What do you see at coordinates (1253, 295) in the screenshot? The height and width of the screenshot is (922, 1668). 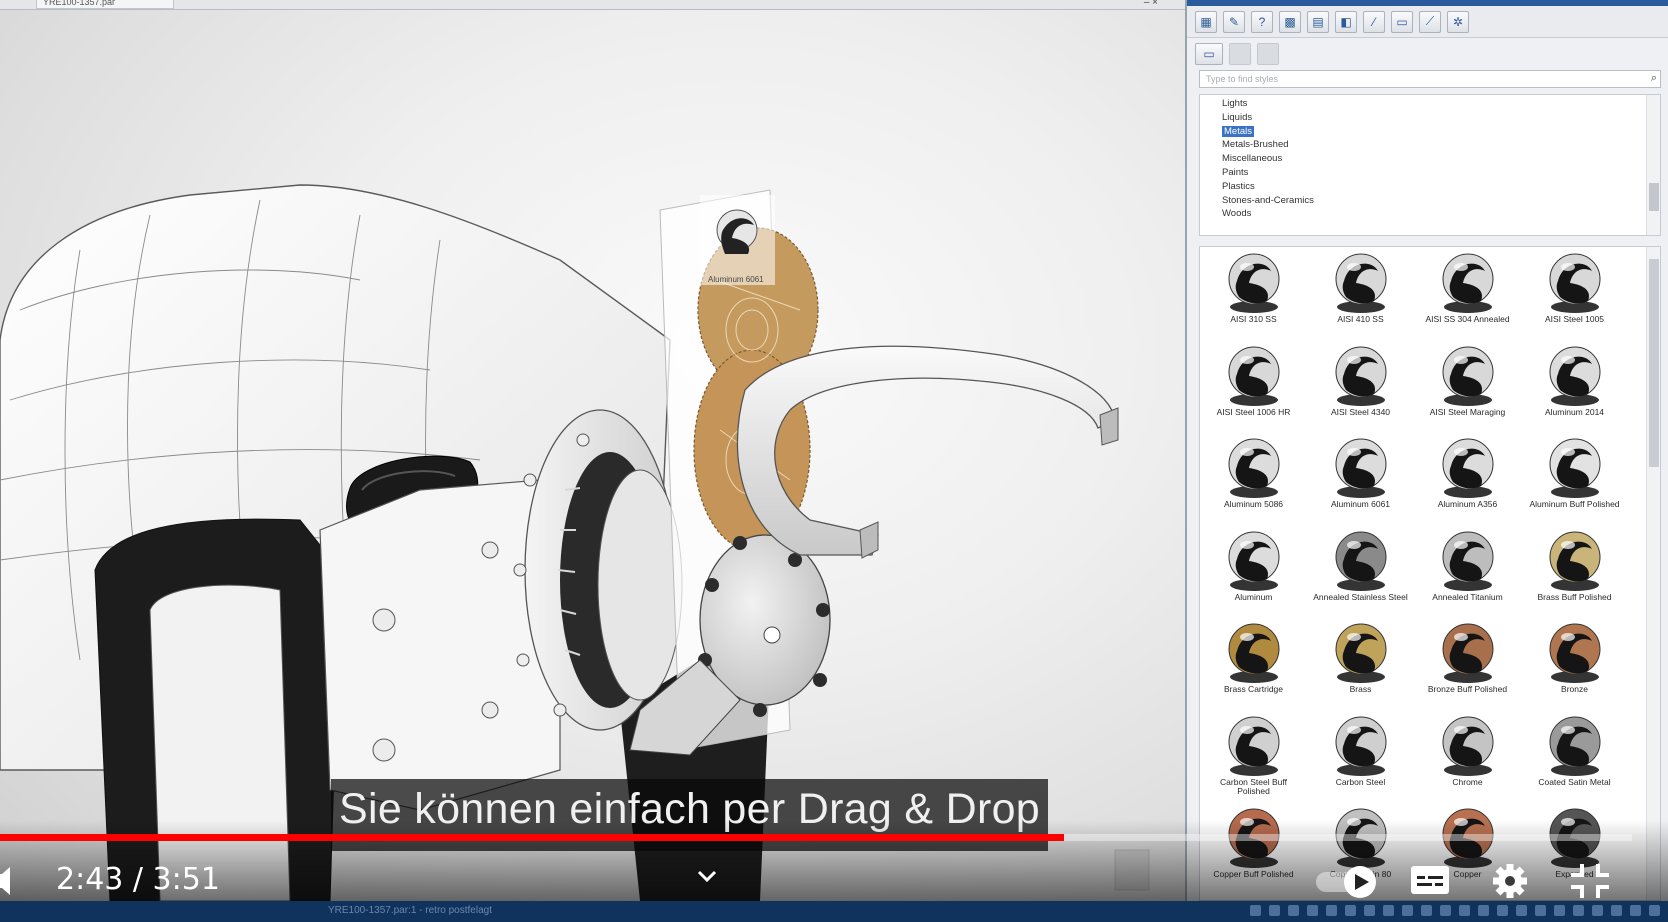 I see `material-swatch: AISI 310 SS` at bounding box center [1253, 295].